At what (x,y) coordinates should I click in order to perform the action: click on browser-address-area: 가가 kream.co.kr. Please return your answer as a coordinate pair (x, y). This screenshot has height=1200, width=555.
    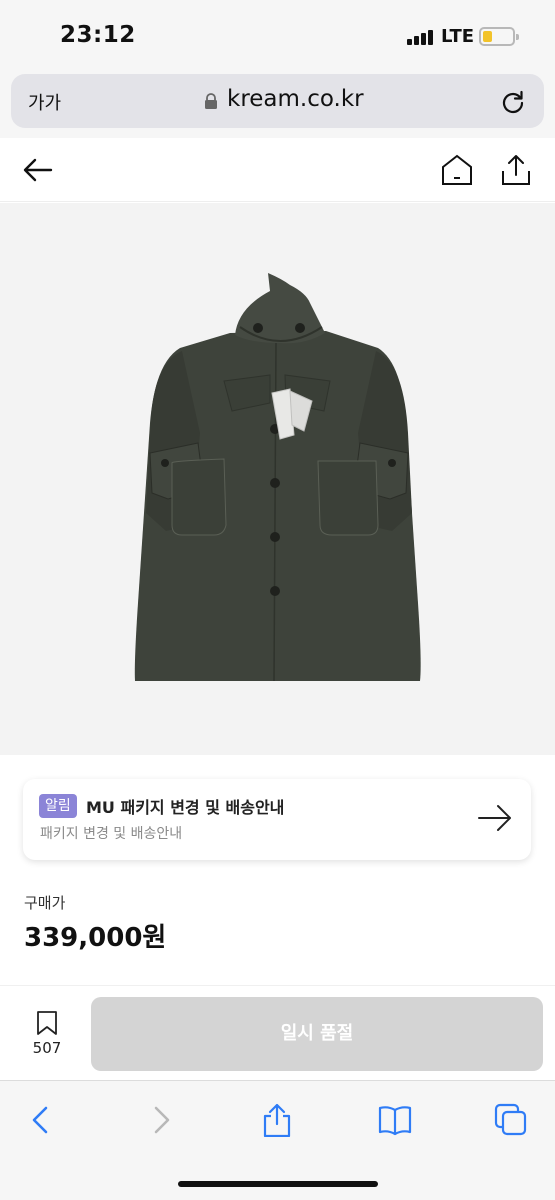
    Looking at the image, I should click on (277, 103).